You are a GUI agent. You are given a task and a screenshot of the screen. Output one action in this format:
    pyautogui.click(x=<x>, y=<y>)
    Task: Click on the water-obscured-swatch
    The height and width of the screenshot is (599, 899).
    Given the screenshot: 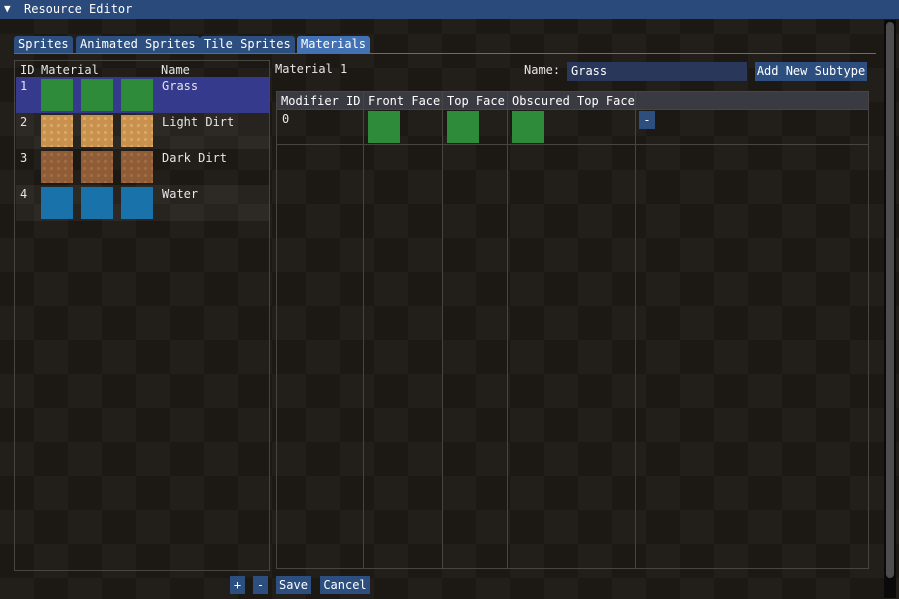 What is the action you would take?
    pyautogui.click(x=137, y=203)
    